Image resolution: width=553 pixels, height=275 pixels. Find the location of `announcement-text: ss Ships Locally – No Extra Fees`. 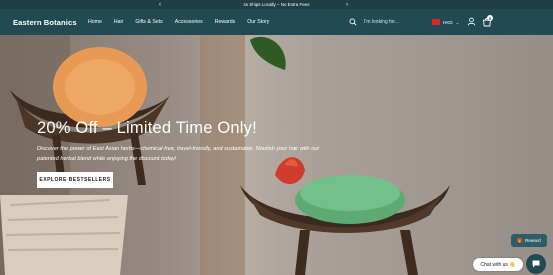

announcement-text: ss Ships Locally – No Extra Fees is located at coordinates (276, 4).